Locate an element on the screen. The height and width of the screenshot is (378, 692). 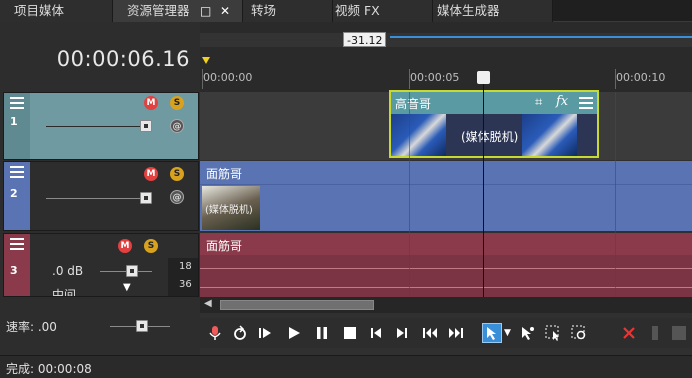
rate-label: 速率: .00 is located at coordinates (31, 327).